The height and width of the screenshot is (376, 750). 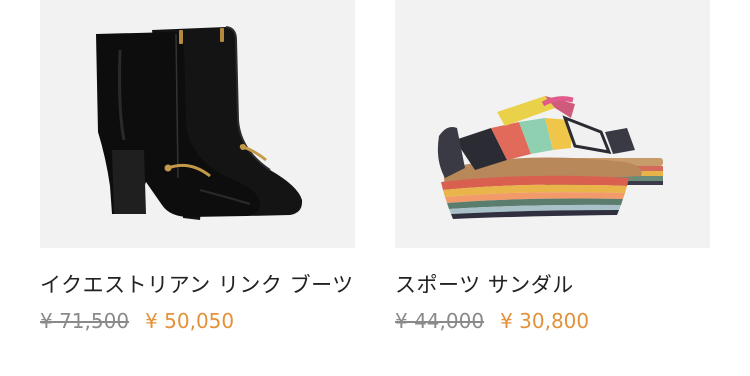 What do you see at coordinates (190, 321) in the screenshot?
I see `sale-price: ¥ 50,050` at bounding box center [190, 321].